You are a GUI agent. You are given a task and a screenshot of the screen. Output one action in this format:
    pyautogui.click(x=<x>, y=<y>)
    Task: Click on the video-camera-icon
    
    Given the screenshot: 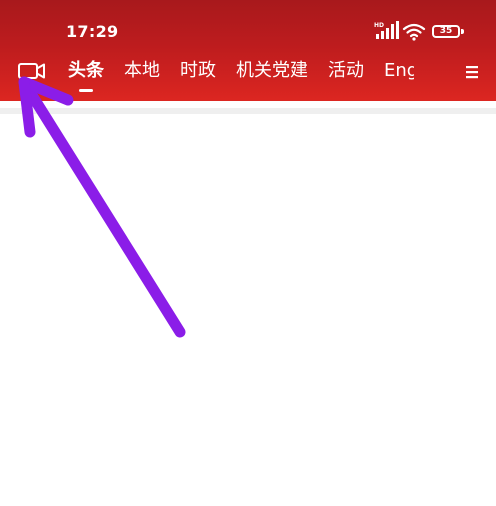 What is the action you would take?
    pyautogui.click(x=31, y=71)
    